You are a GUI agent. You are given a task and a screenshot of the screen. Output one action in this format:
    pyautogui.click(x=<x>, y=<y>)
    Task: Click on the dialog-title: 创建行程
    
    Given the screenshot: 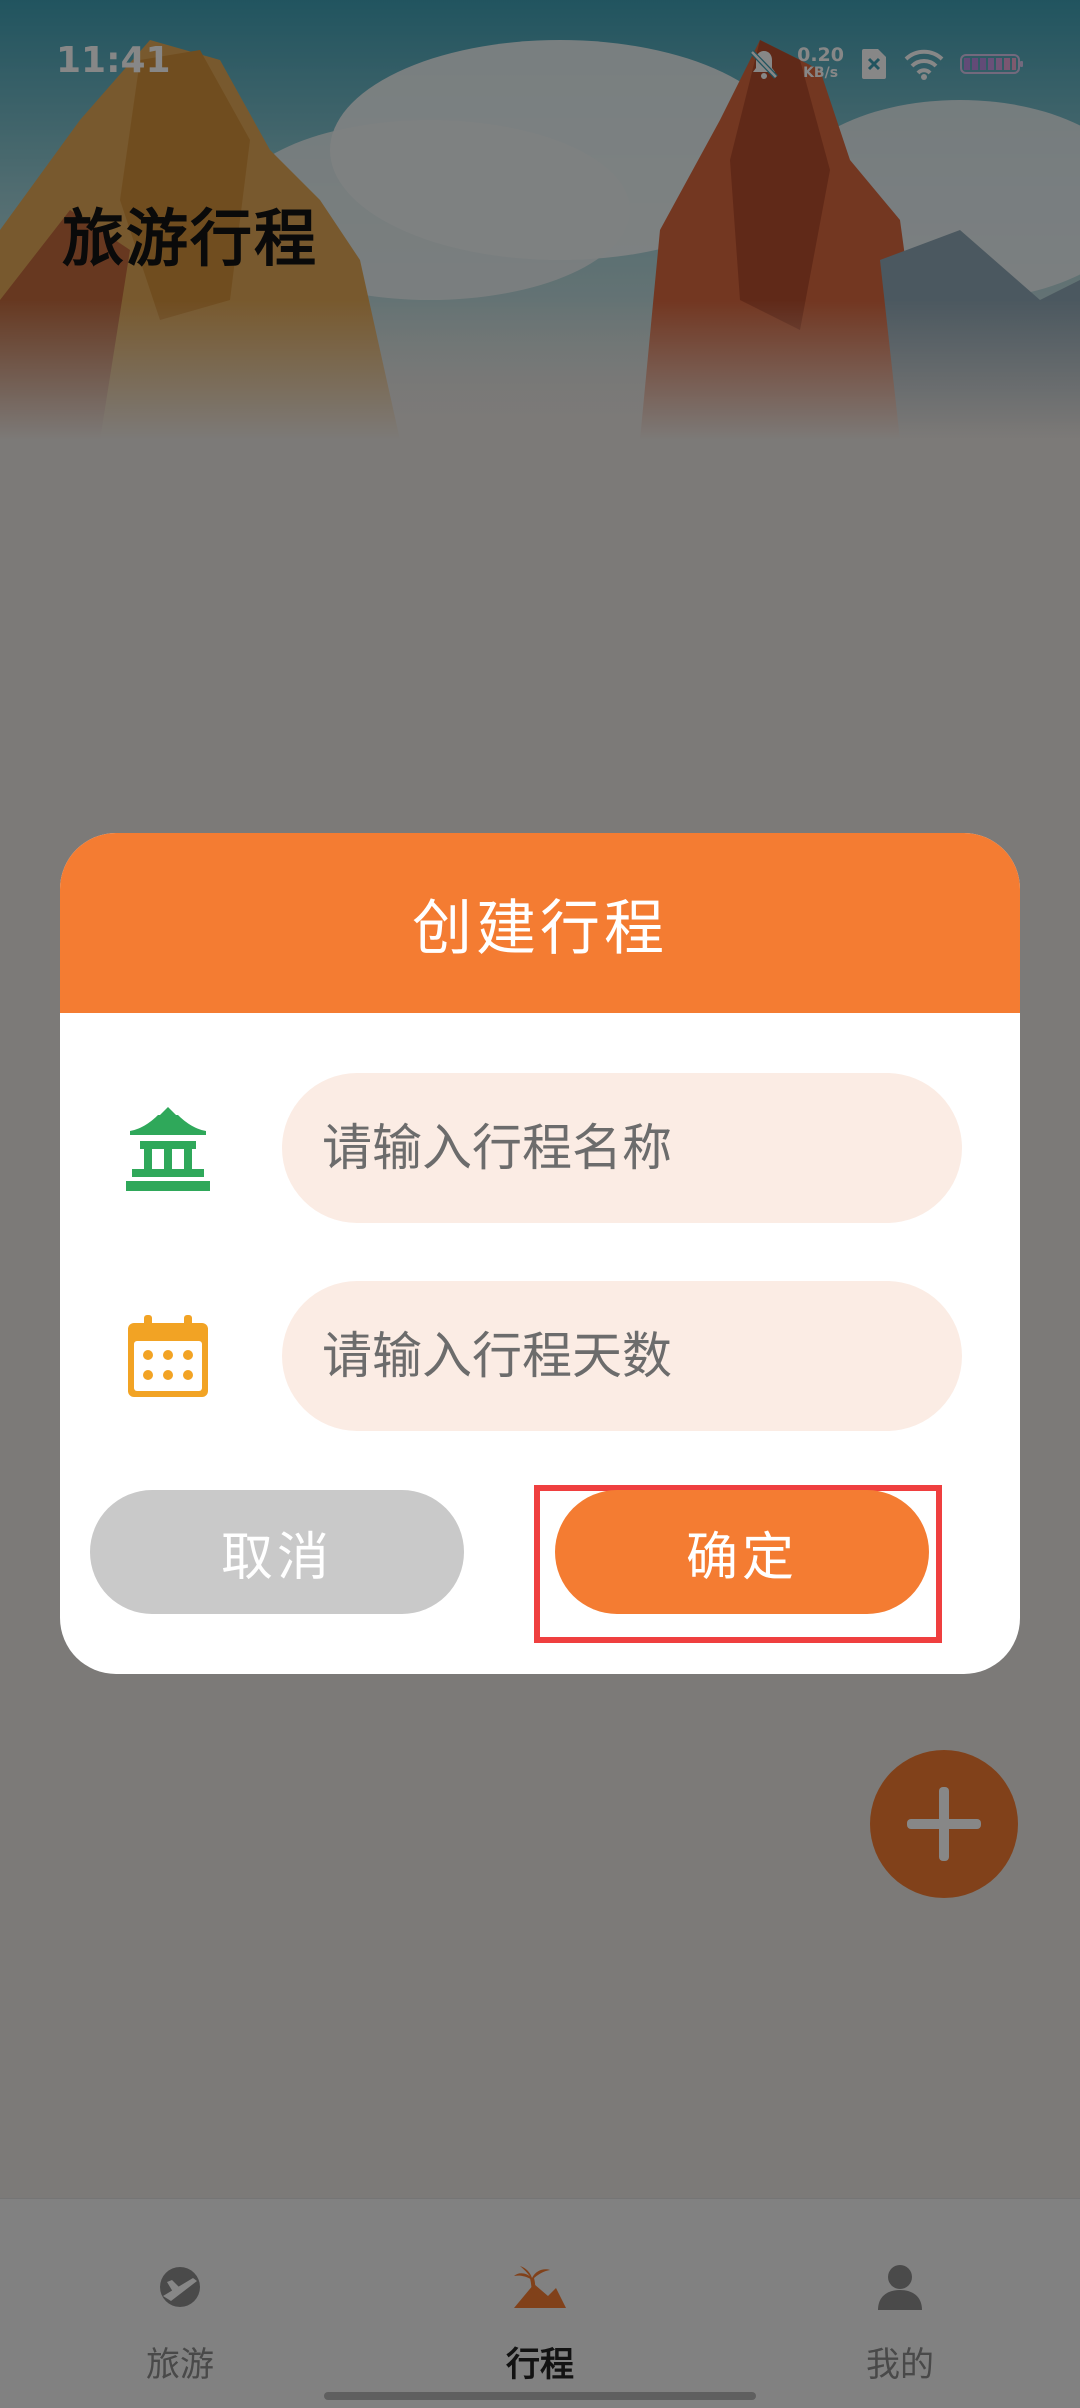 What is the action you would take?
    pyautogui.click(x=540, y=928)
    